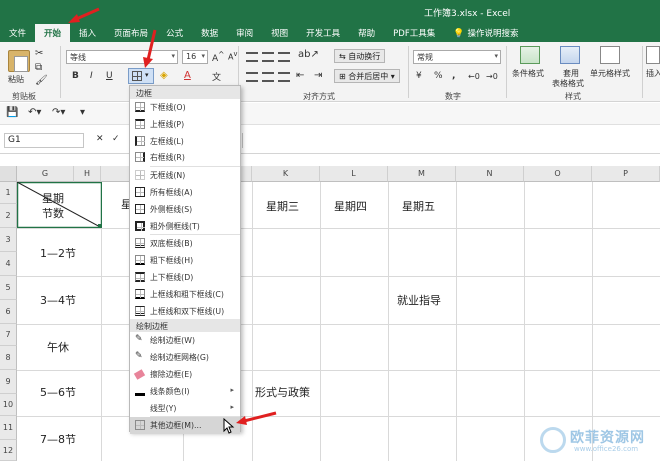 This screenshot has height=461, width=660. Describe the element at coordinates (252, 77) in the screenshot. I see `align-left-icon` at that location.